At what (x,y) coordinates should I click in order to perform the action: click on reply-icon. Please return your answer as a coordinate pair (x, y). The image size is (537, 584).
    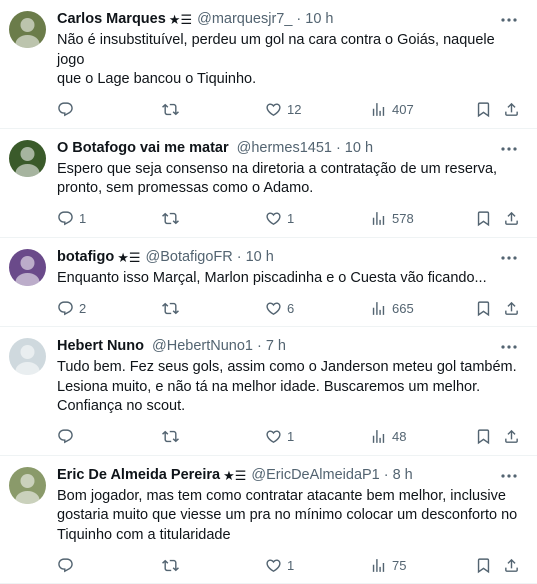
    Looking at the image, I should click on (65, 109).